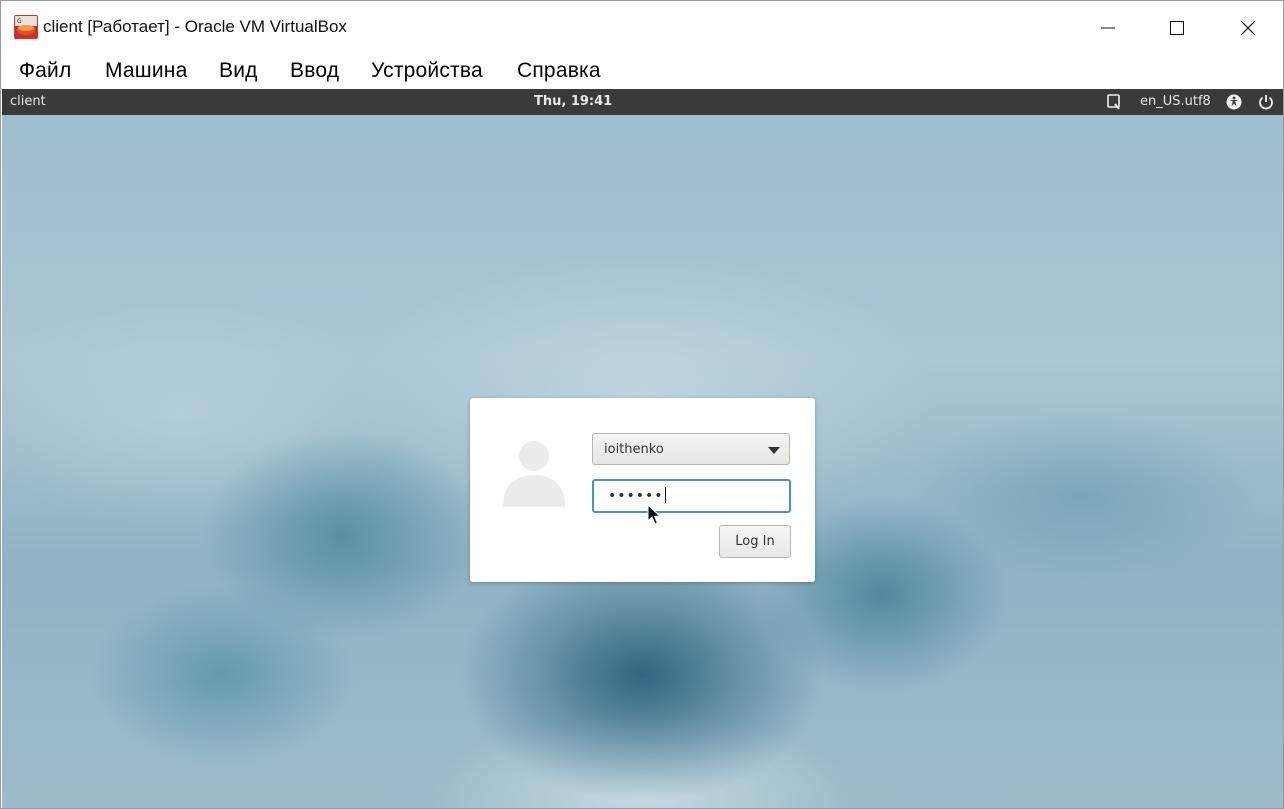  I want to click on hostname-label: client, so click(28, 101).